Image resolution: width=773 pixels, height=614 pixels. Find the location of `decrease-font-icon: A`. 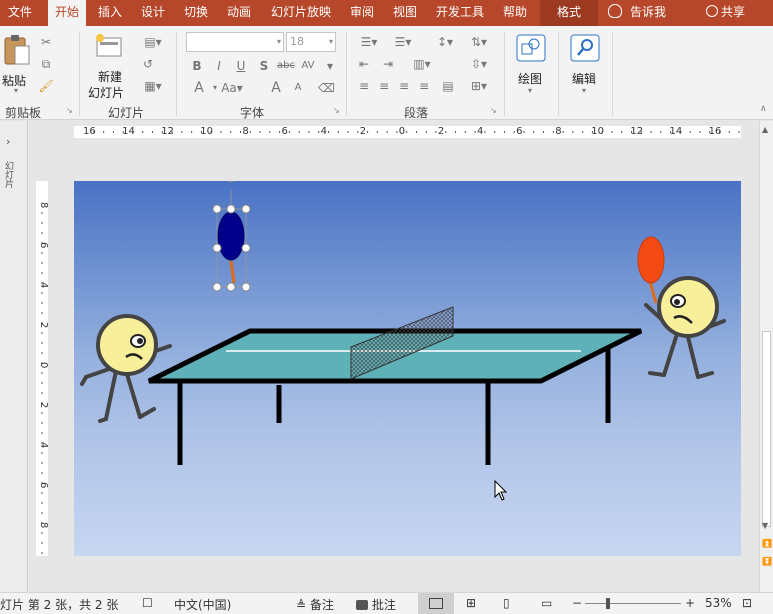

decrease-font-icon: A is located at coordinates (298, 88).